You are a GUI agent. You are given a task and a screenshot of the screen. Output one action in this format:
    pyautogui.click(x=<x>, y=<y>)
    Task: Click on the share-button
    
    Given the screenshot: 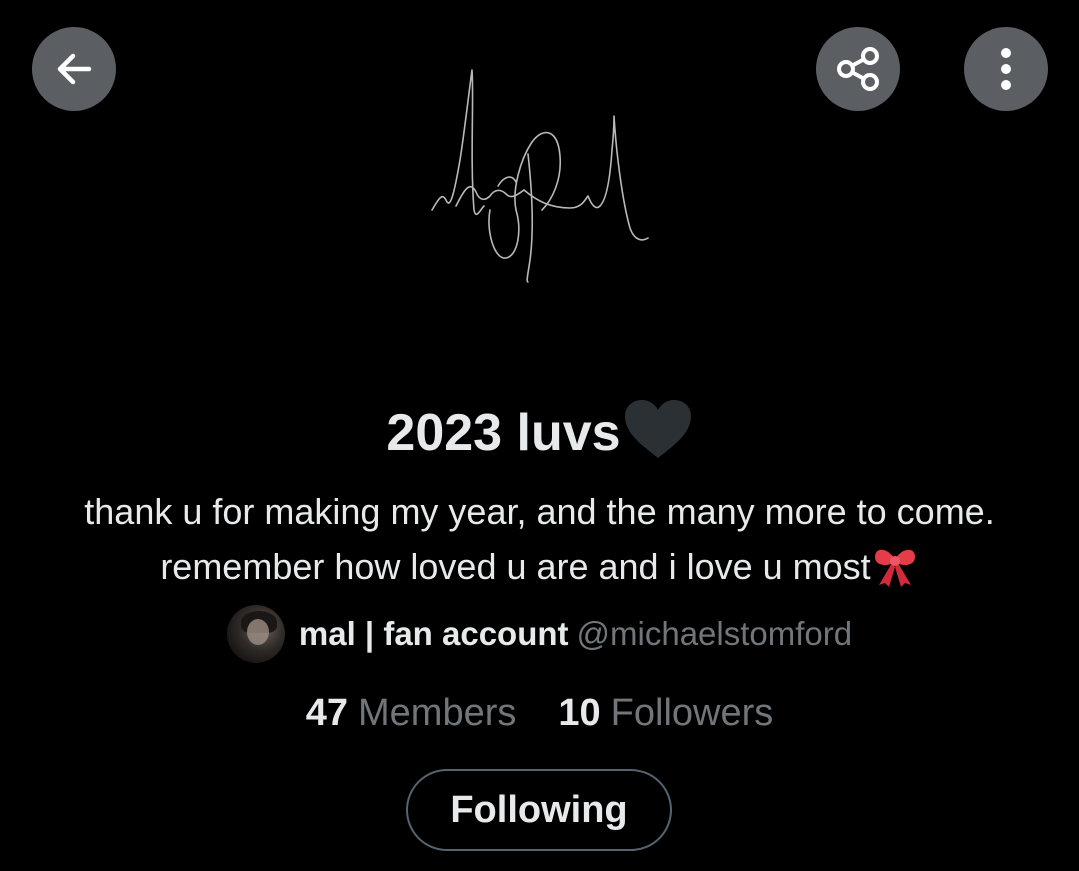 What is the action you would take?
    pyautogui.click(x=858, y=69)
    